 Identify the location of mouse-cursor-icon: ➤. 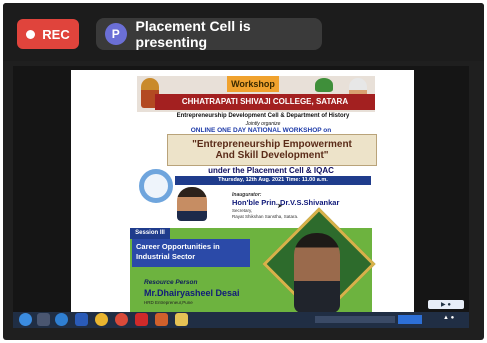
(280, 206).